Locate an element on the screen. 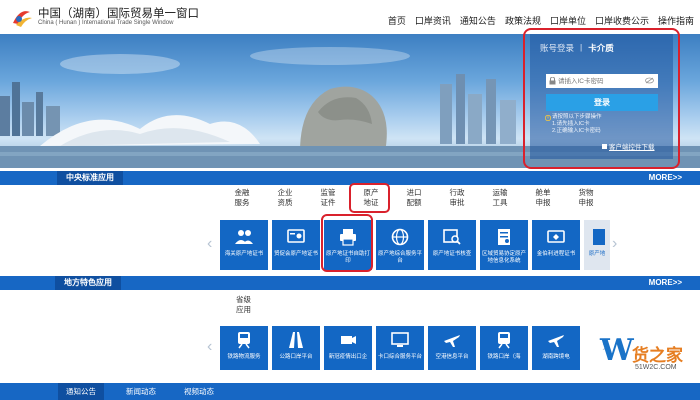  tab-news: 新闻动态 is located at coordinates (141, 391).